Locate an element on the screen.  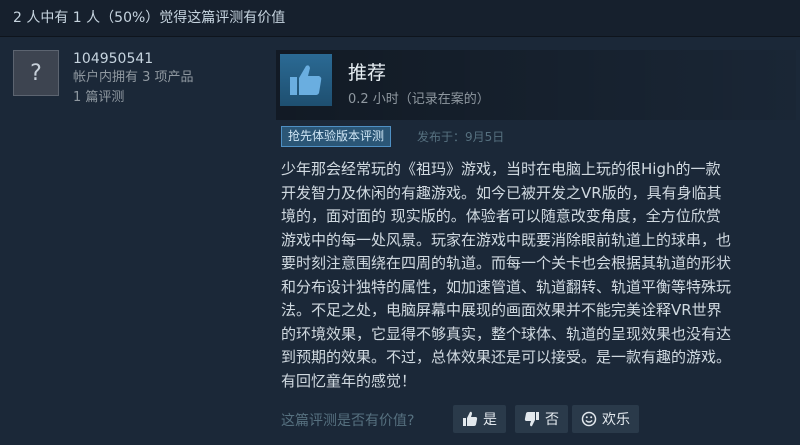
thumbs-down-icon is located at coordinates (531, 419).